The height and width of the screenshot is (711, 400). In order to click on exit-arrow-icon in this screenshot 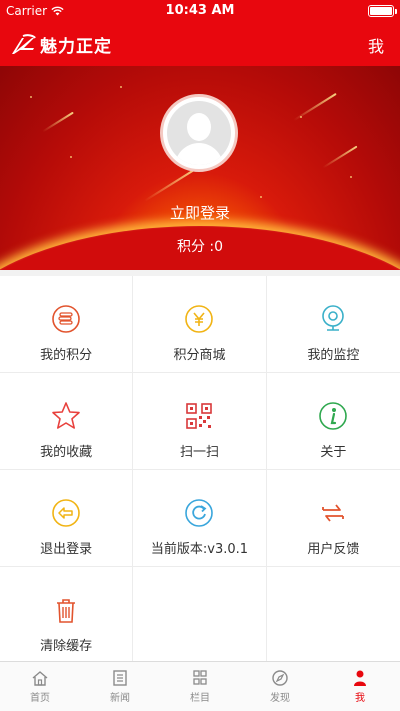, I will do `click(66, 513)`.